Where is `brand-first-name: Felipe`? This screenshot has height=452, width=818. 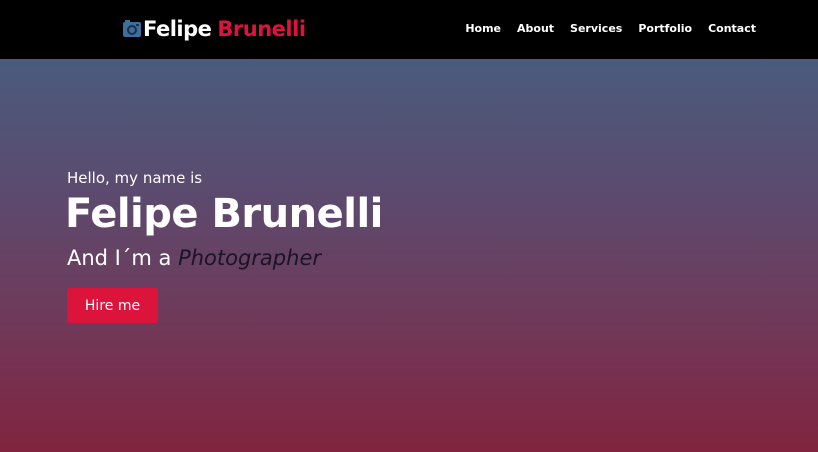 brand-first-name: Felipe is located at coordinates (177, 29).